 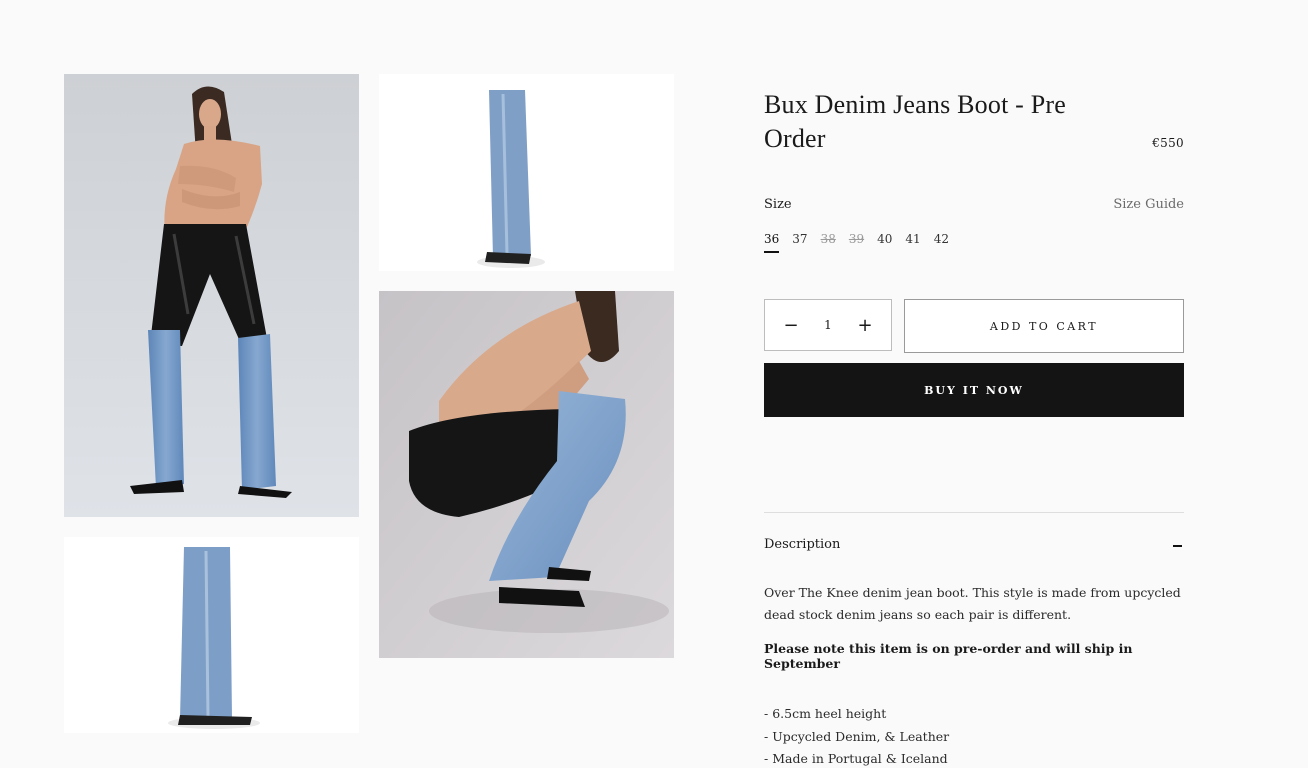 I want to click on boot-side-photo, so click(x=526, y=172).